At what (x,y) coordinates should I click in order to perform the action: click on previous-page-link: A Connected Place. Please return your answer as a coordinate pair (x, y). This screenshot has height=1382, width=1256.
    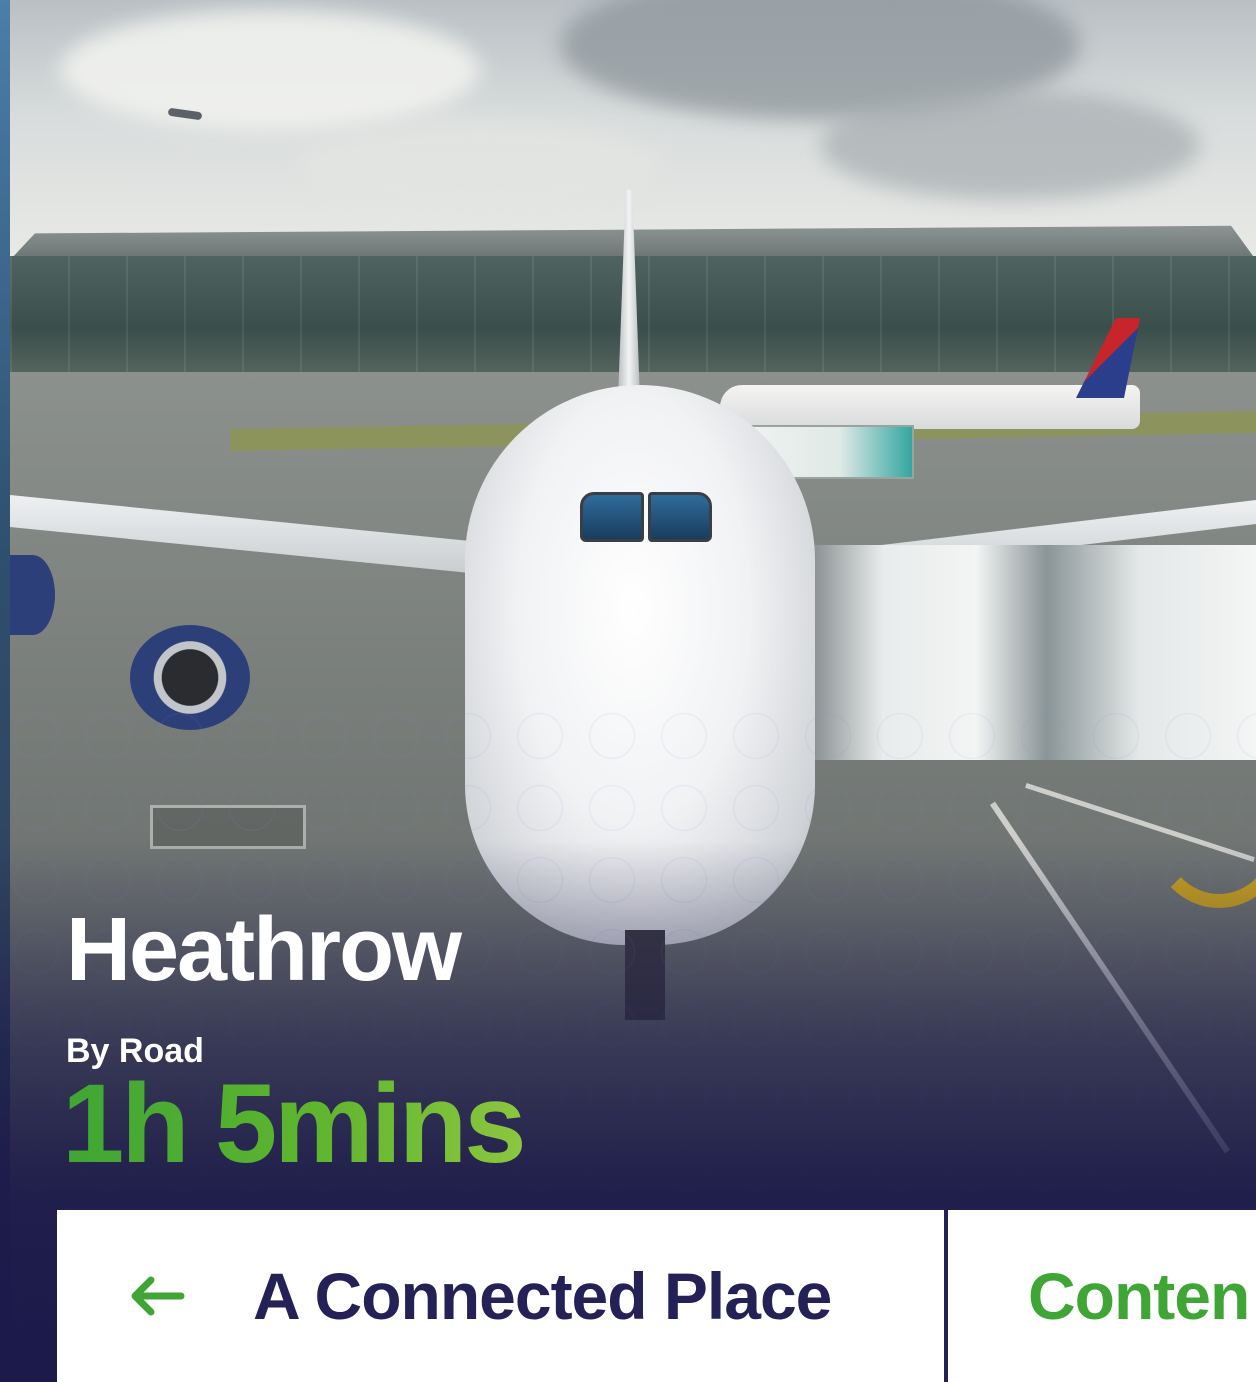
    Looking at the image, I should click on (500, 1296).